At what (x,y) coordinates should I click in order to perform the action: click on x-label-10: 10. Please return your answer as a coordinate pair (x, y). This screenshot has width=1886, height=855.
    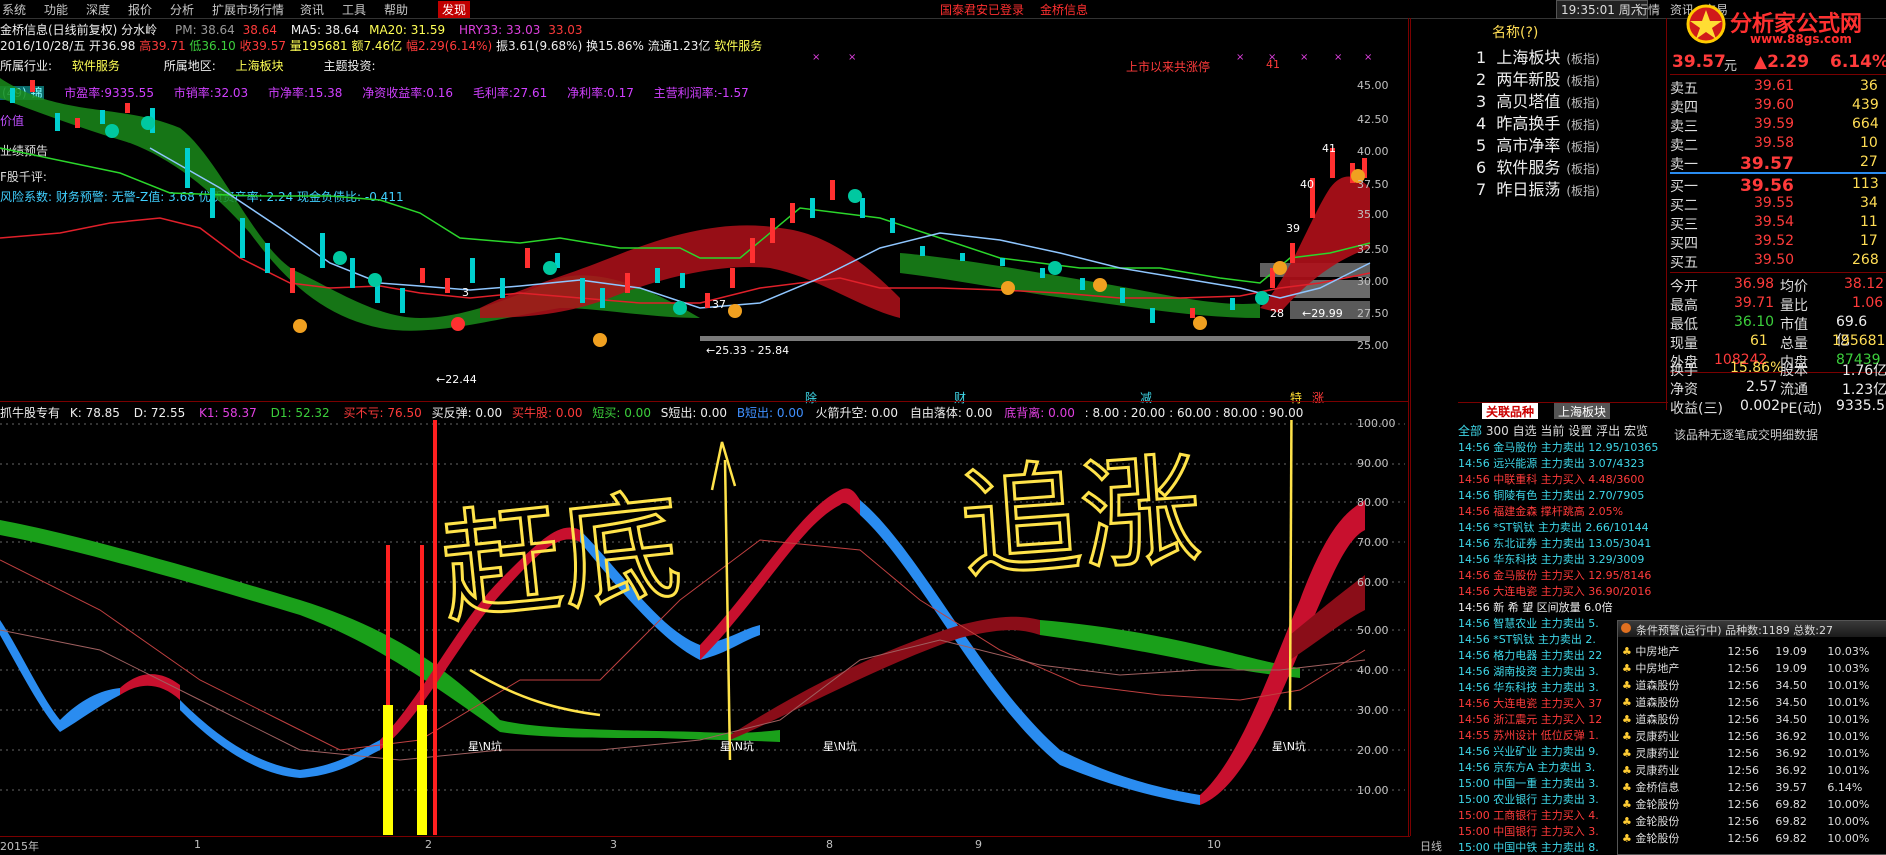
    Looking at the image, I should click on (1214, 844).